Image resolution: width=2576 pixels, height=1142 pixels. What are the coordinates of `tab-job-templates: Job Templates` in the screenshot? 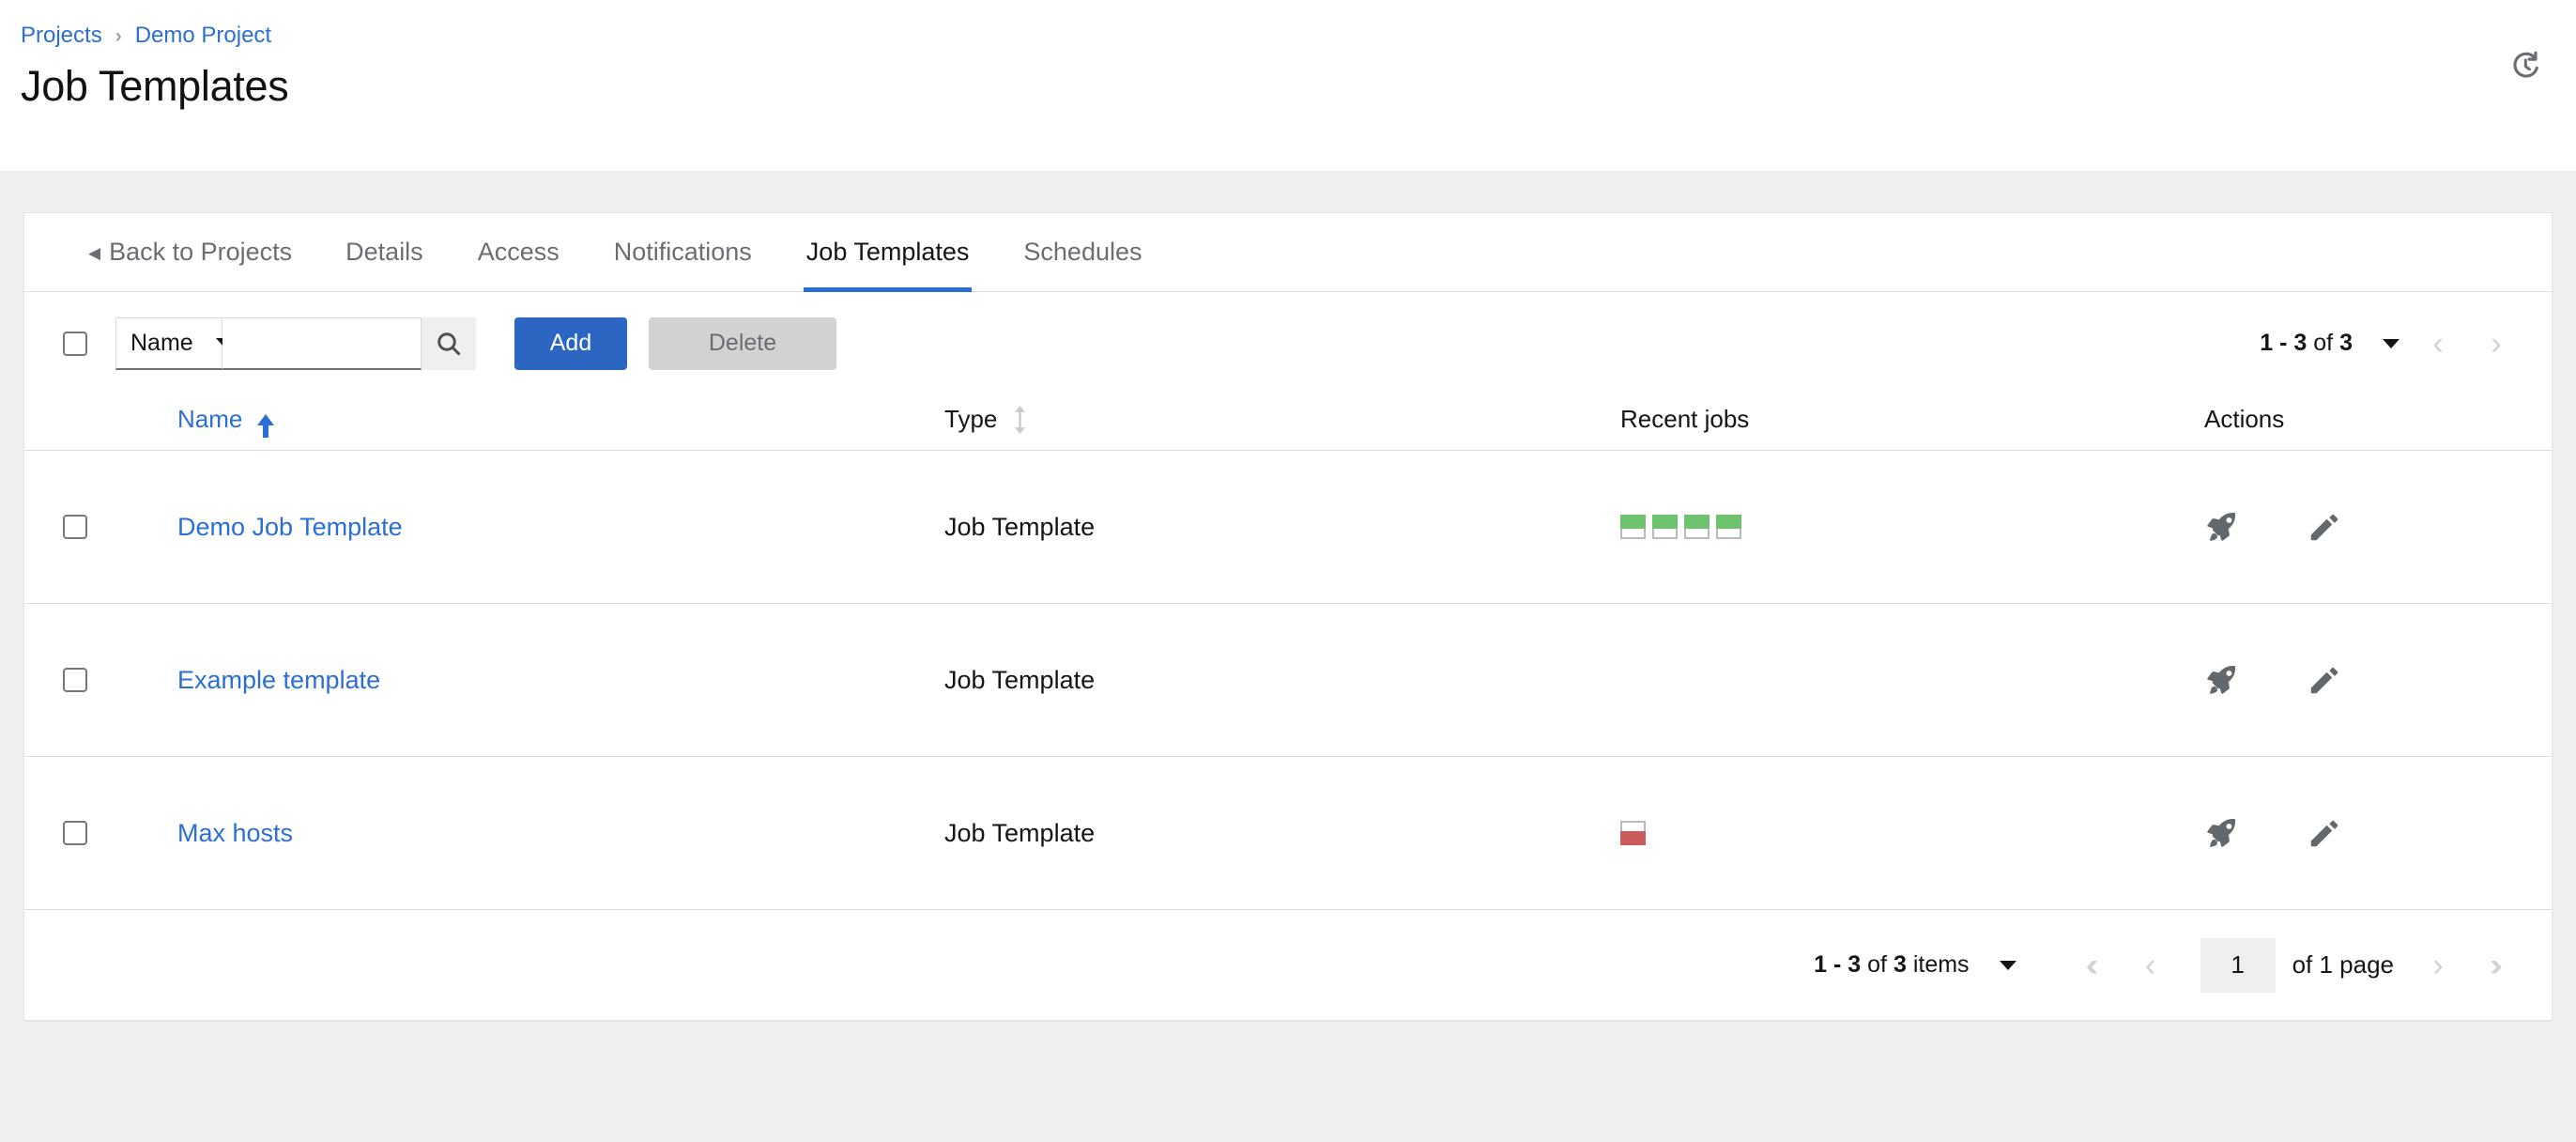 It's located at (888, 253).